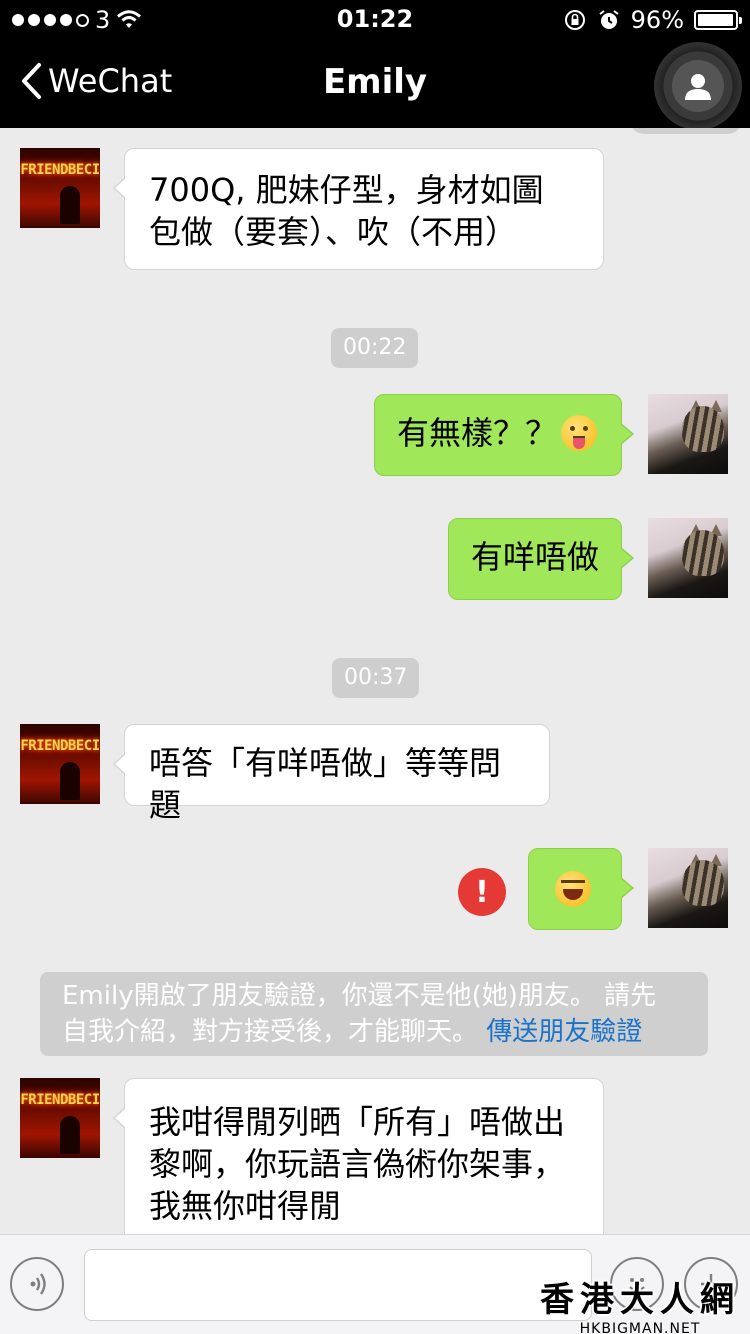 The image size is (750, 1334). Describe the element at coordinates (375, 82) in the screenshot. I see `chat-title: Emily` at that location.